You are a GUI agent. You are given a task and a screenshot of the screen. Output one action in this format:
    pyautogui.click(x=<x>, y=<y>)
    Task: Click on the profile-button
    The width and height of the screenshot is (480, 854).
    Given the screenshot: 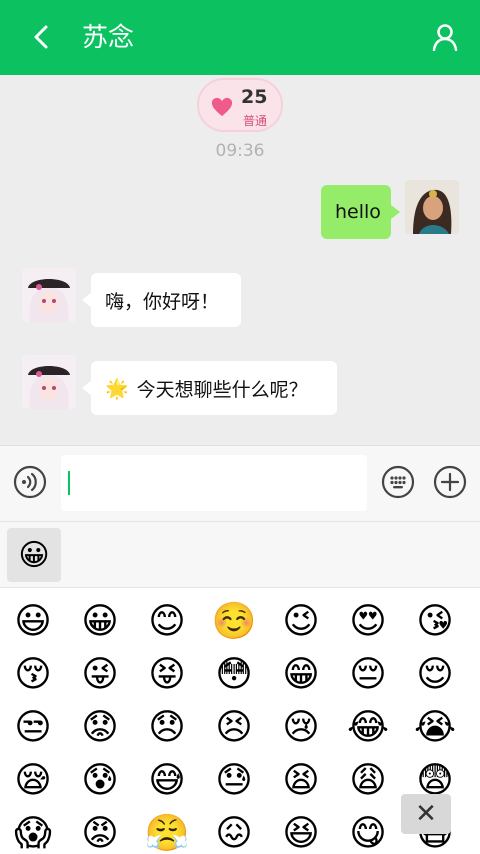 What is the action you would take?
    pyautogui.click(x=445, y=37)
    